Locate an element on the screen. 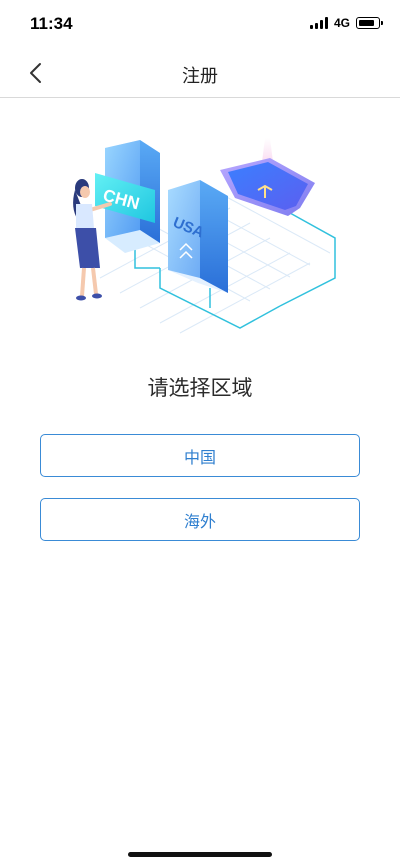 The width and height of the screenshot is (400, 867). page-title: 注册 is located at coordinates (200, 76).